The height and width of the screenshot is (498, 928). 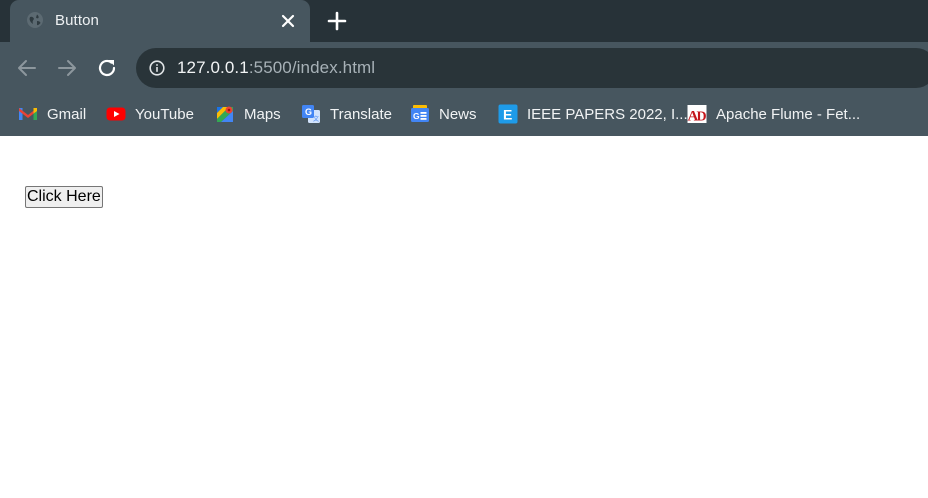 I want to click on bookmark-gmail: Gmail, so click(x=52, y=114).